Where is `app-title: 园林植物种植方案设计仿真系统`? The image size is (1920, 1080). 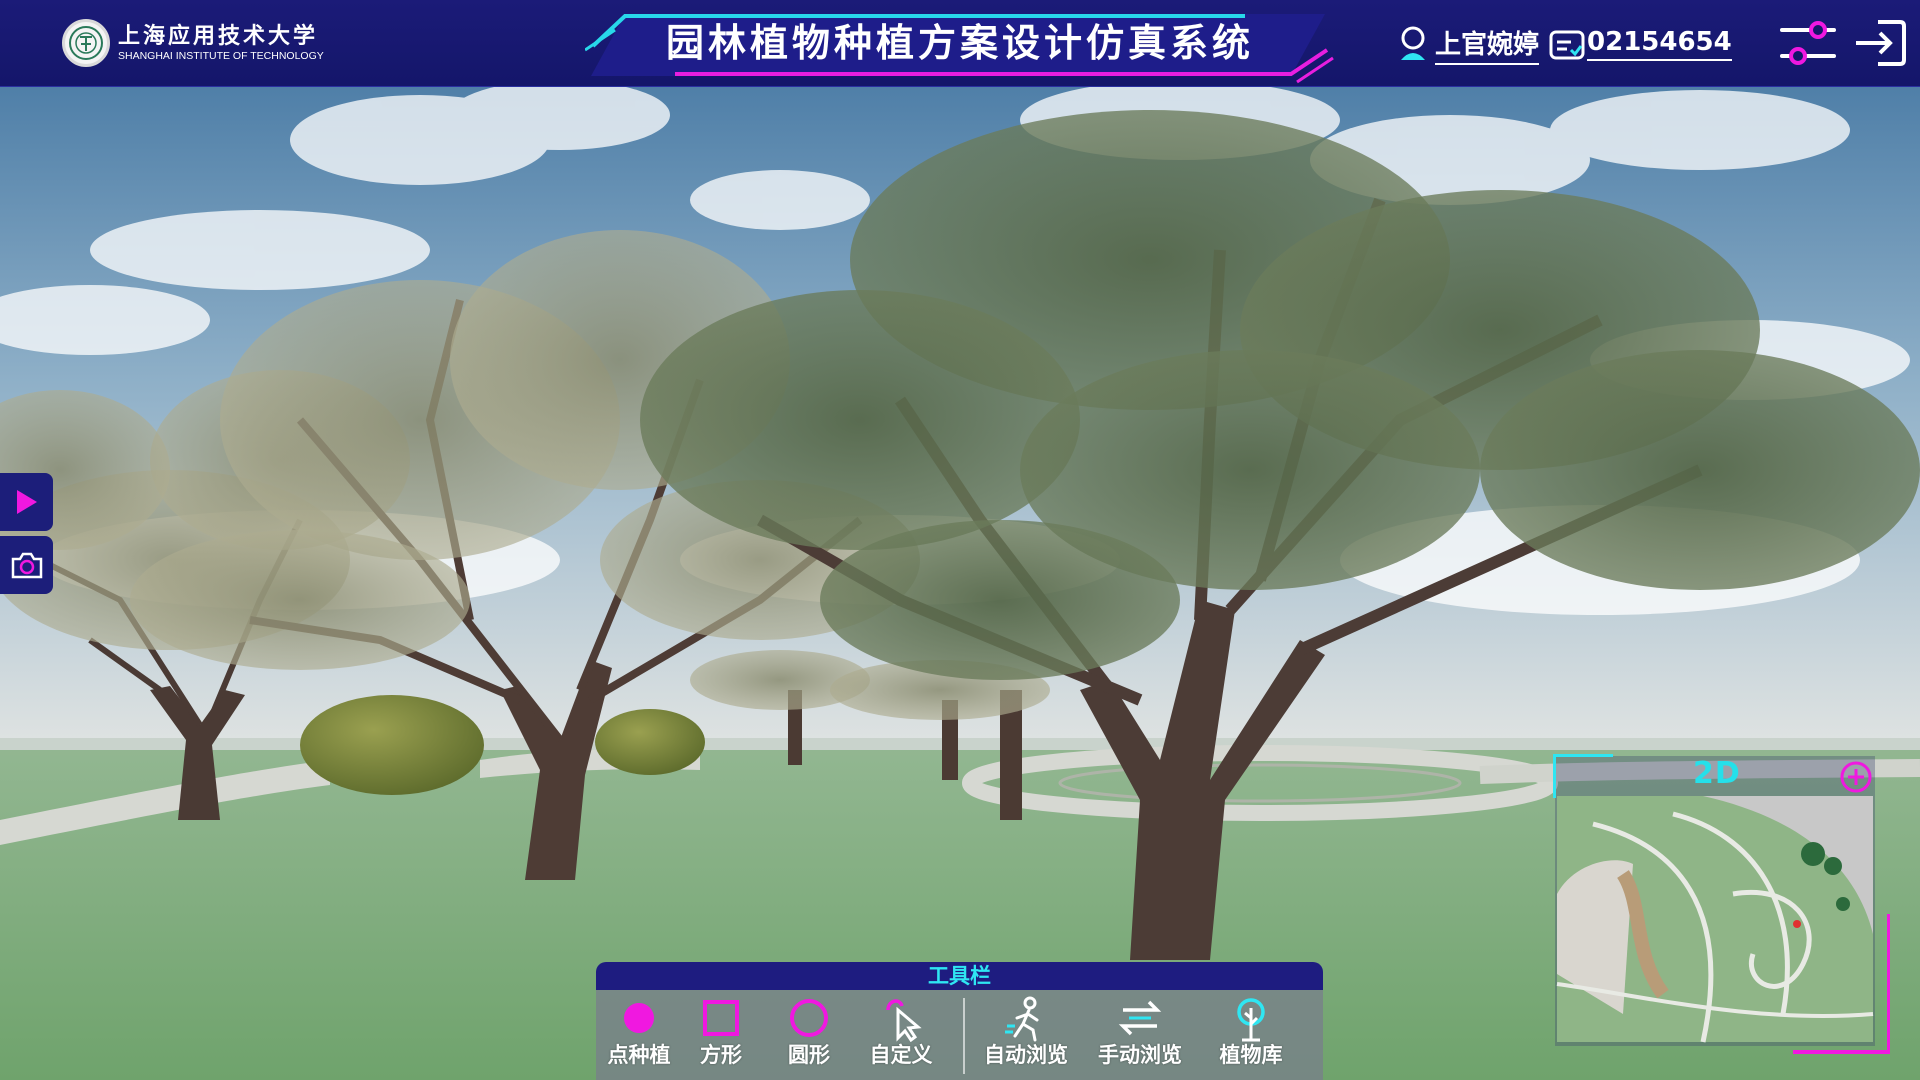 app-title: 园林植物种植方案设计仿真系统 is located at coordinates (959, 43).